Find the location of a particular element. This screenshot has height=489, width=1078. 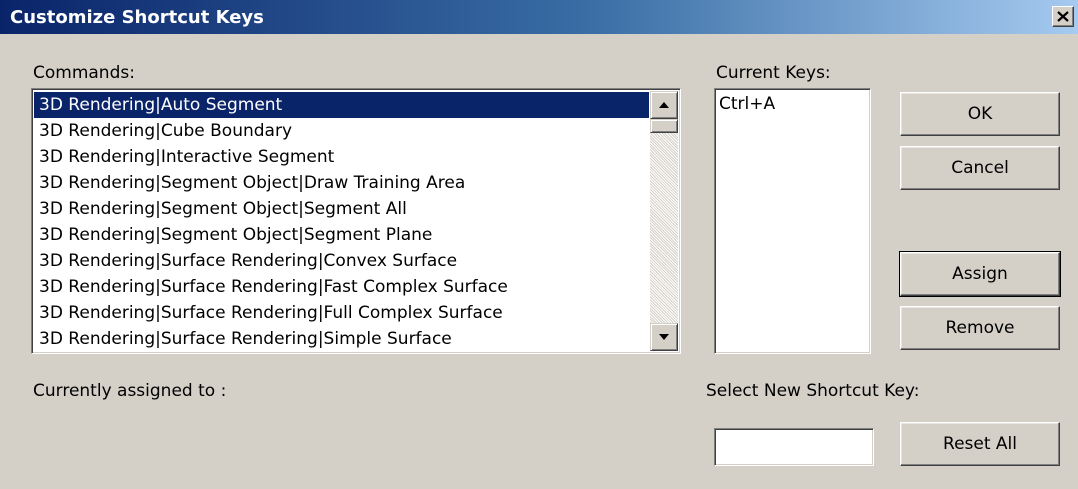

remove-button-label: Remove is located at coordinates (980, 328).